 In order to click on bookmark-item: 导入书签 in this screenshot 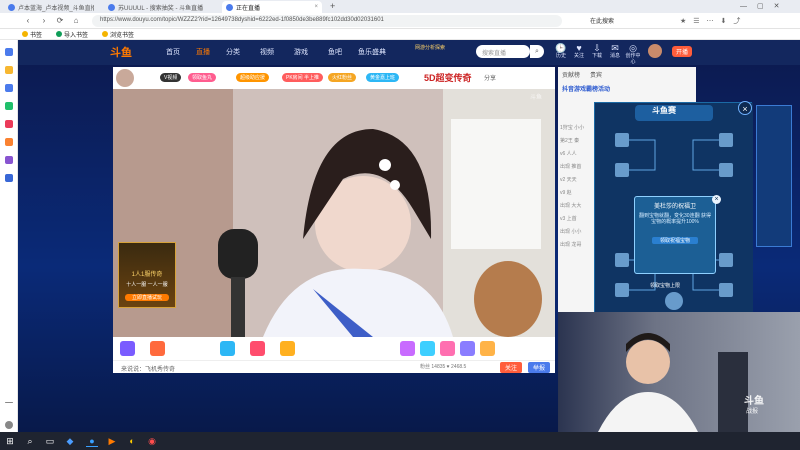, I will do `click(72, 34)`.